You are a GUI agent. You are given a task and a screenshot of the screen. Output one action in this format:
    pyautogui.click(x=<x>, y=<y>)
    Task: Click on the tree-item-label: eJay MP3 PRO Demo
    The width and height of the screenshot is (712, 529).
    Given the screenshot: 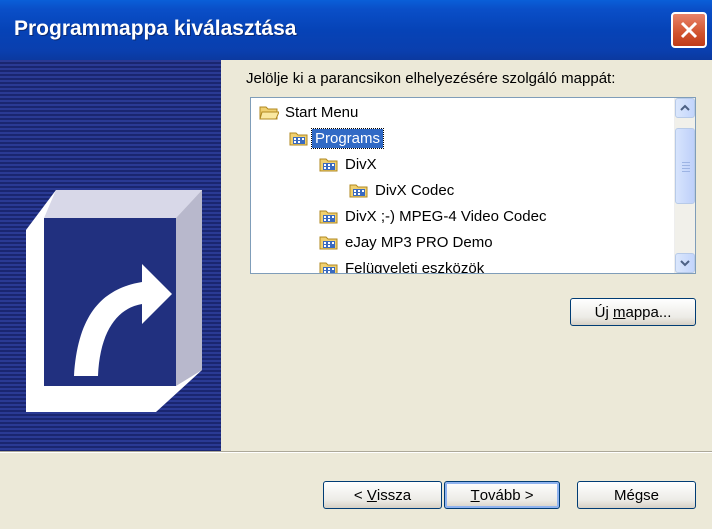 What is the action you would take?
    pyautogui.click(x=419, y=242)
    